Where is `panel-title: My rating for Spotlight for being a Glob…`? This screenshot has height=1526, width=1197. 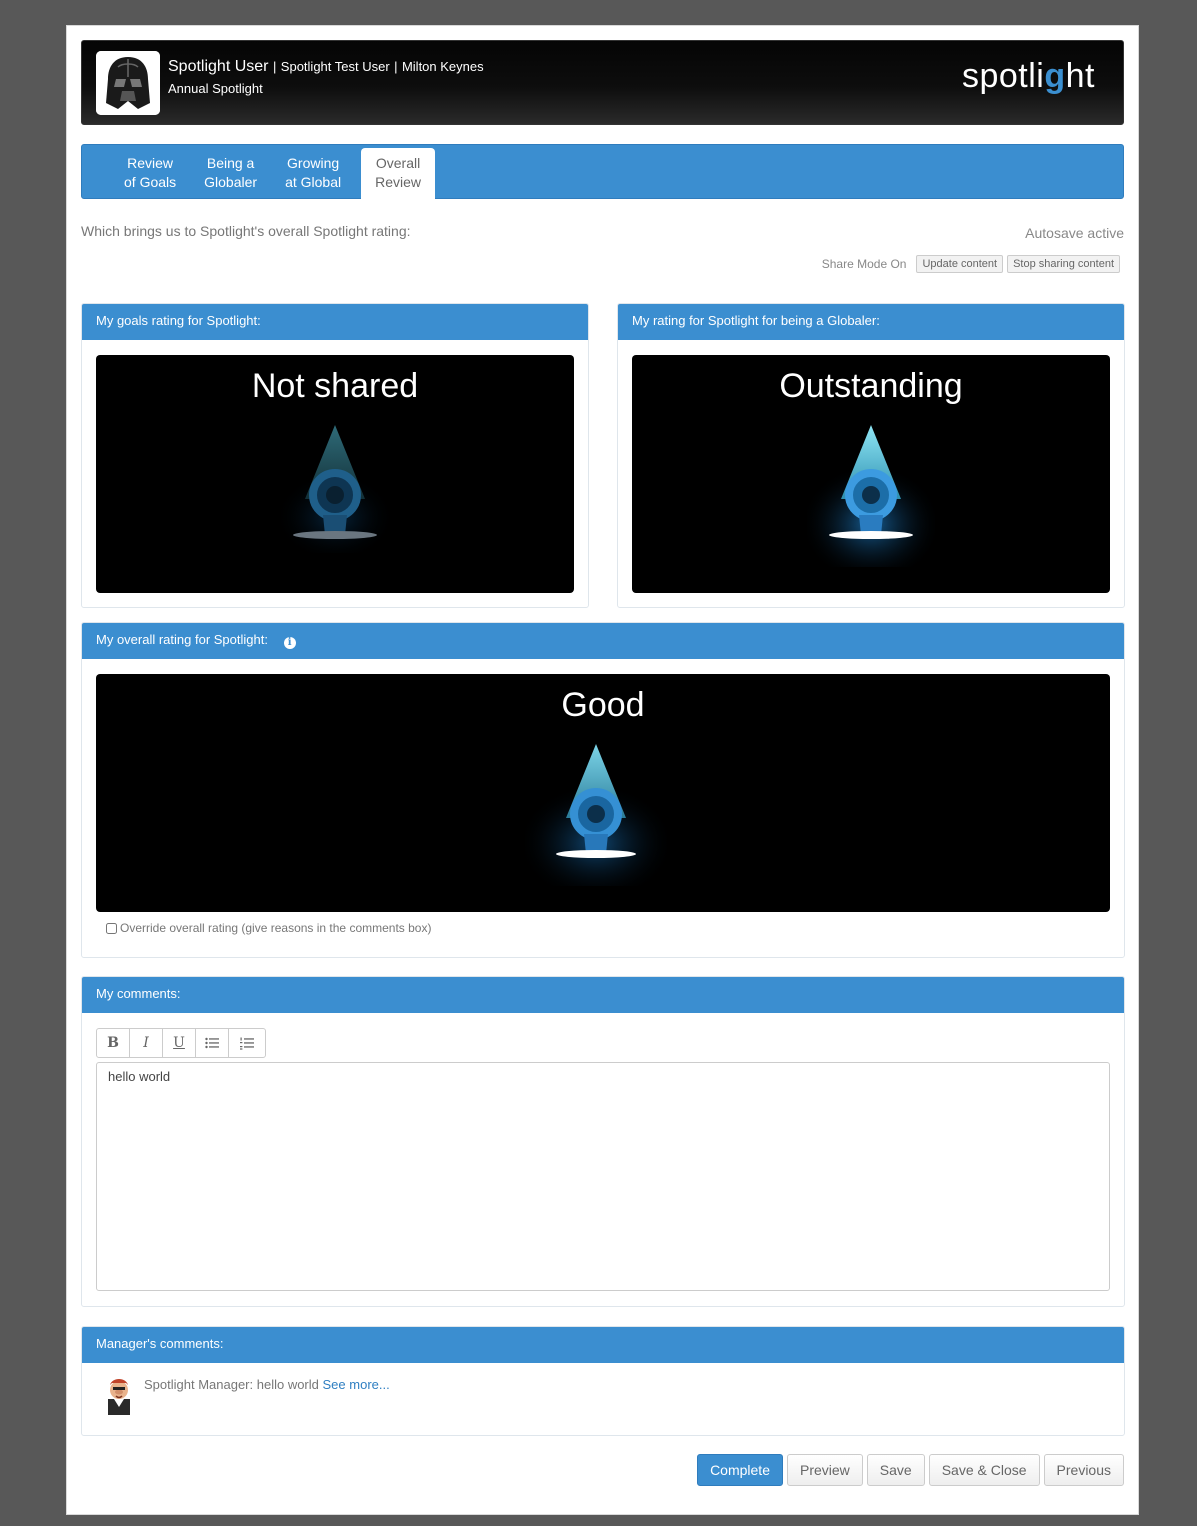 panel-title: My rating for Spotlight for being a Glob… is located at coordinates (871, 322).